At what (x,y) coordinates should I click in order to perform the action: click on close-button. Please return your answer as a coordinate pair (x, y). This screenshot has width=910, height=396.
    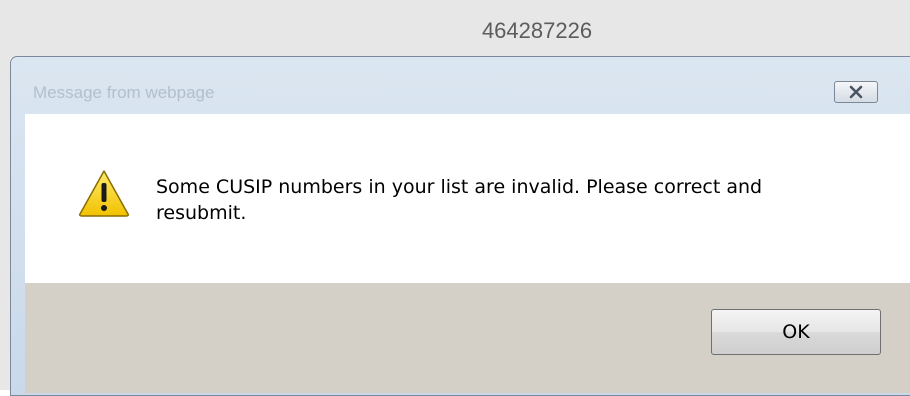
    Looking at the image, I should click on (856, 92).